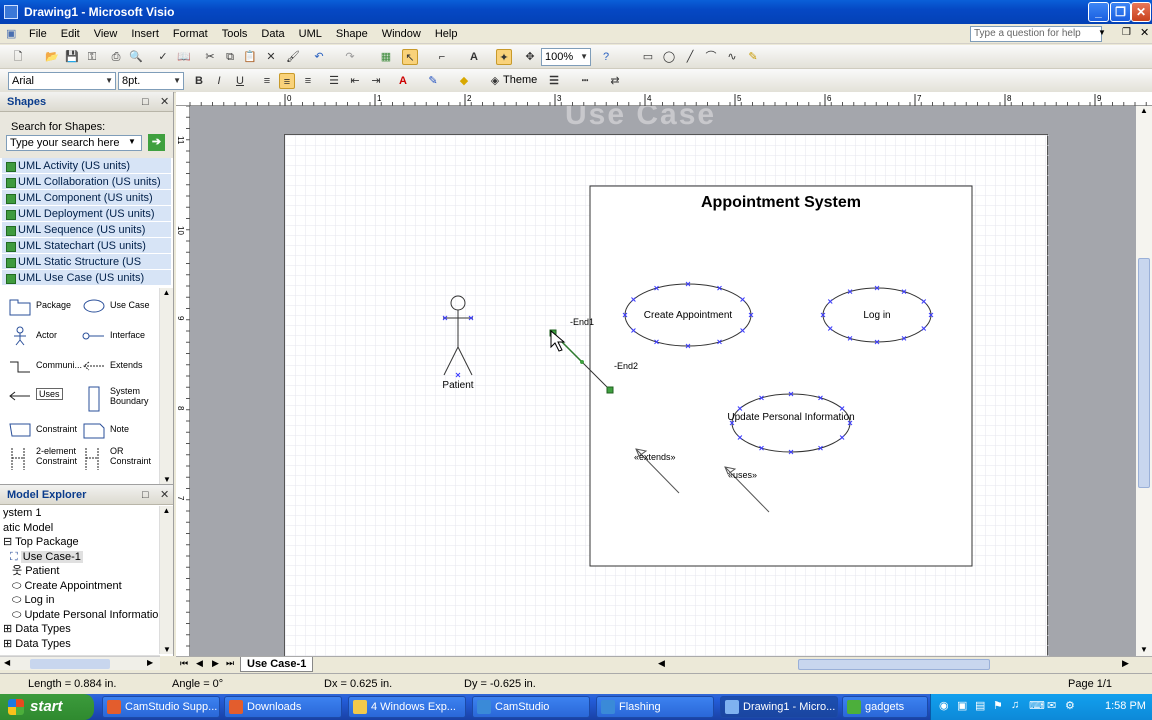 Image resolution: width=1152 pixels, height=720 pixels. I want to click on align-left-icon: ≡, so click(267, 81).